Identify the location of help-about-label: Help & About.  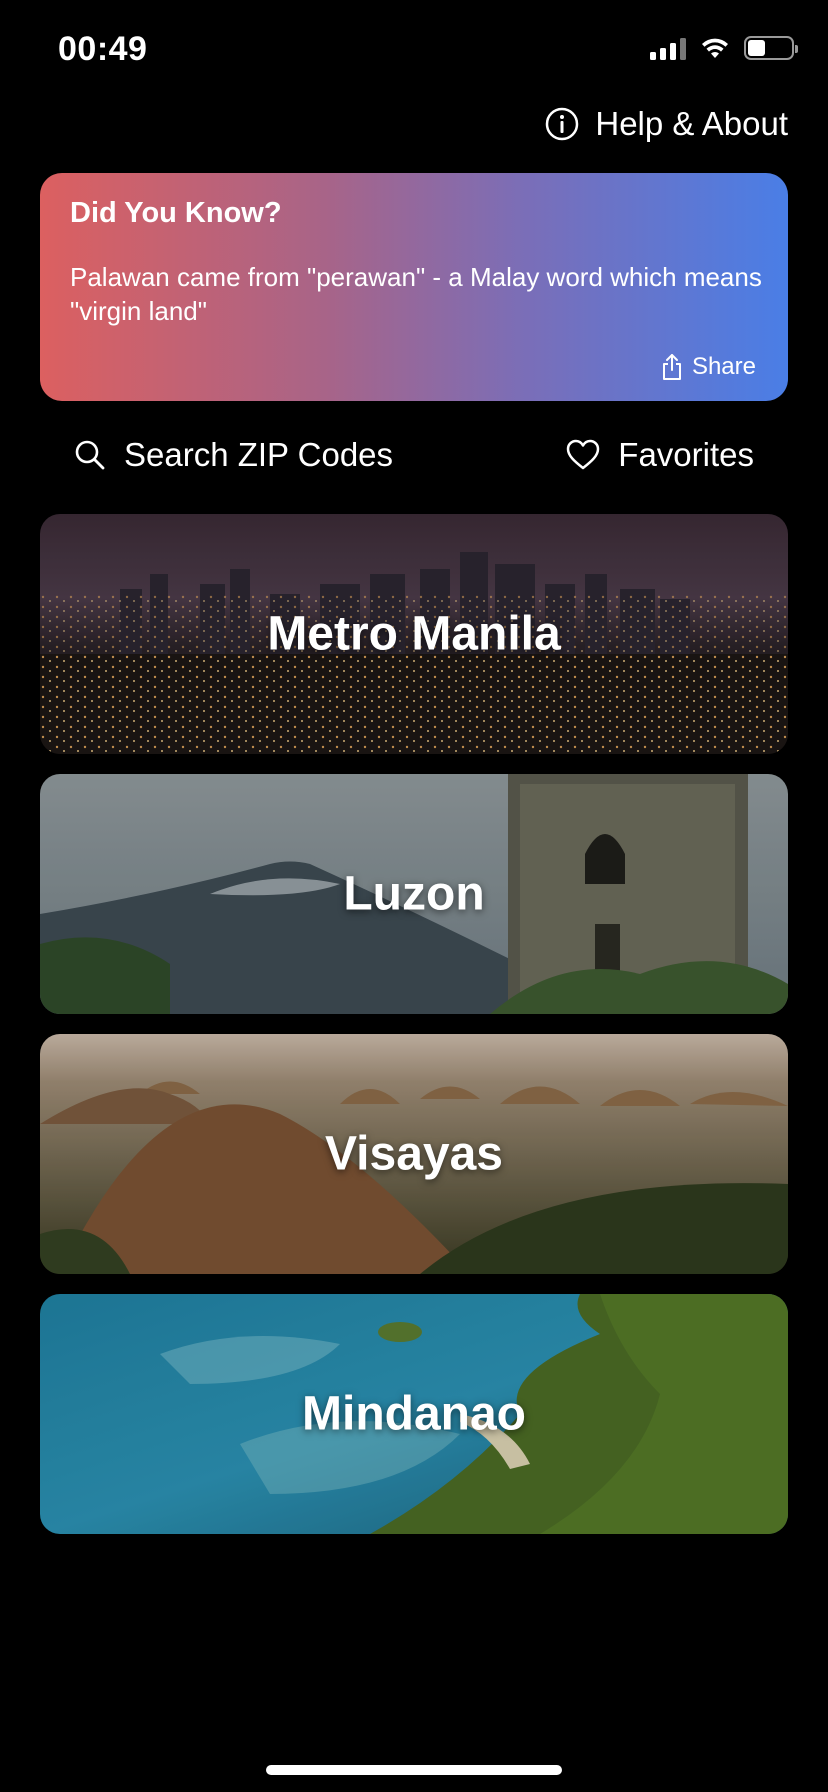
(691, 123).